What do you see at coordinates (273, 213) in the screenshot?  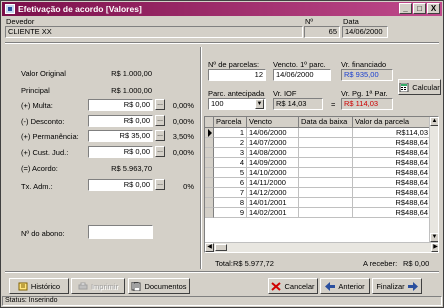 I see `cell-vencto: 14/02/2001` at bounding box center [273, 213].